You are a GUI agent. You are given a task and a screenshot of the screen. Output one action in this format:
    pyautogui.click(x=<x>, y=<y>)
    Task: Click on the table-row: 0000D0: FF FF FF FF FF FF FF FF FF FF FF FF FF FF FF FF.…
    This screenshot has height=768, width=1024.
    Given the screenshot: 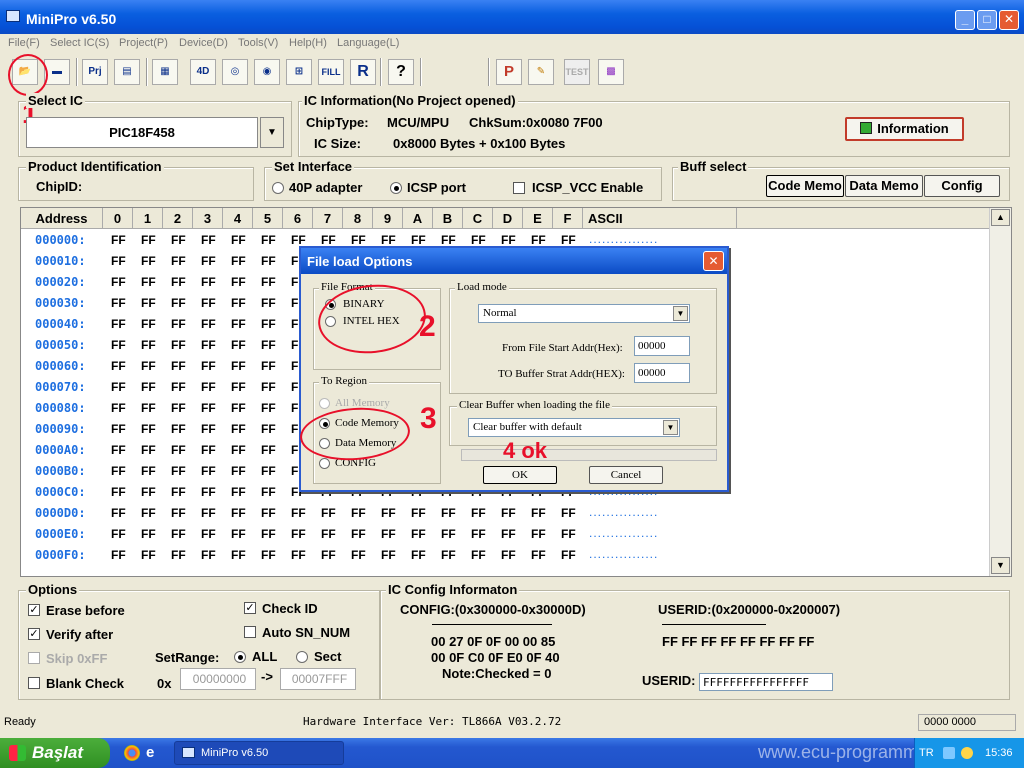 What is the action you would take?
    pyautogui.click(x=401, y=513)
    